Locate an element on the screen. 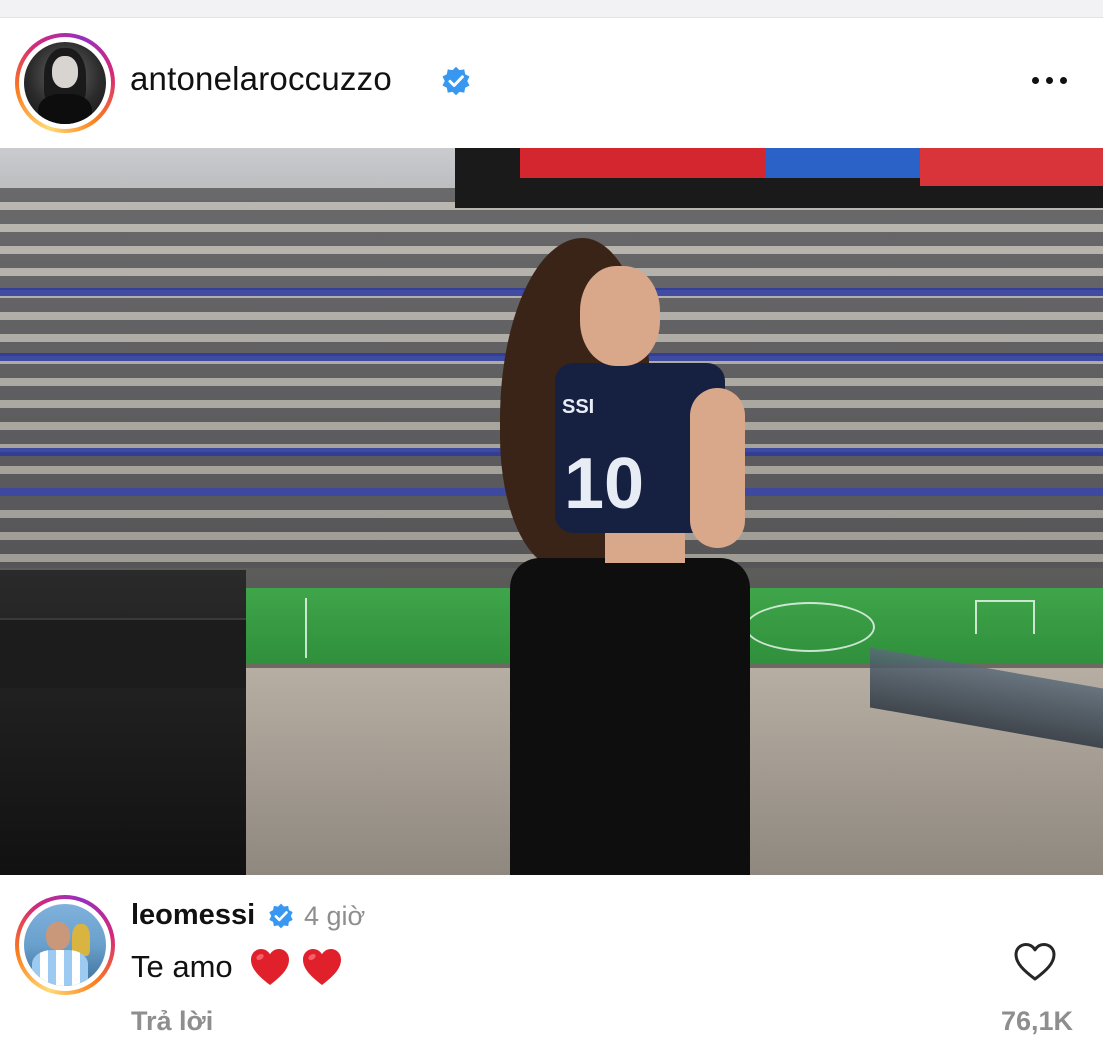 Image resolution: width=1103 pixels, height=1062 pixels. post-author-avatar is located at coordinates (65, 83).